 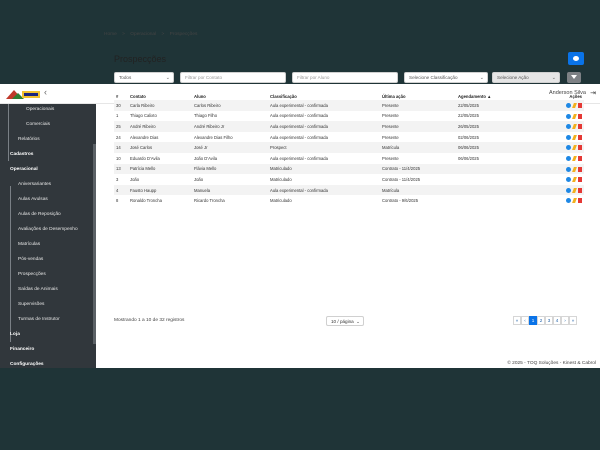 What do you see at coordinates (230, 96) in the screenshot?
I see `column-header-aluno: Aluno` at bounding box center [230, 96].